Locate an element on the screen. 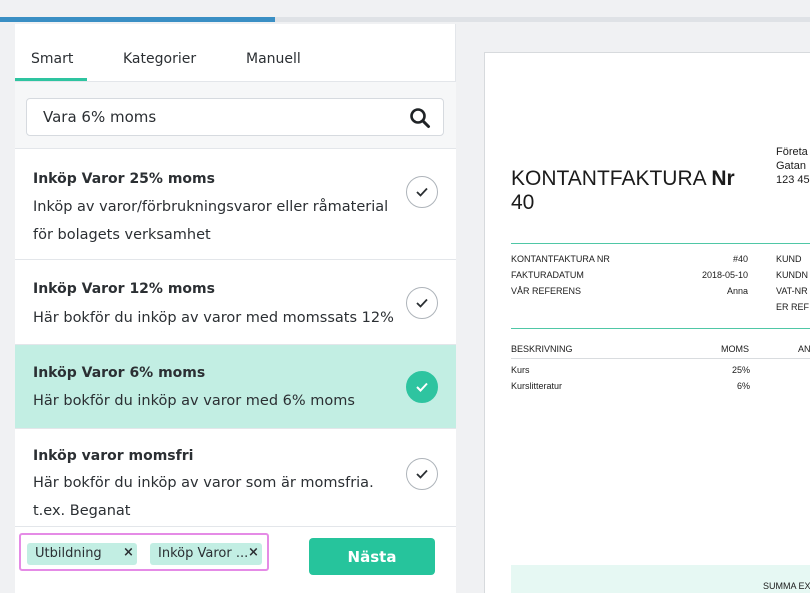 This screenshot has width=810, height=593. item-title: Inköp Varor 25% moms is located at coordinates (124, 179).